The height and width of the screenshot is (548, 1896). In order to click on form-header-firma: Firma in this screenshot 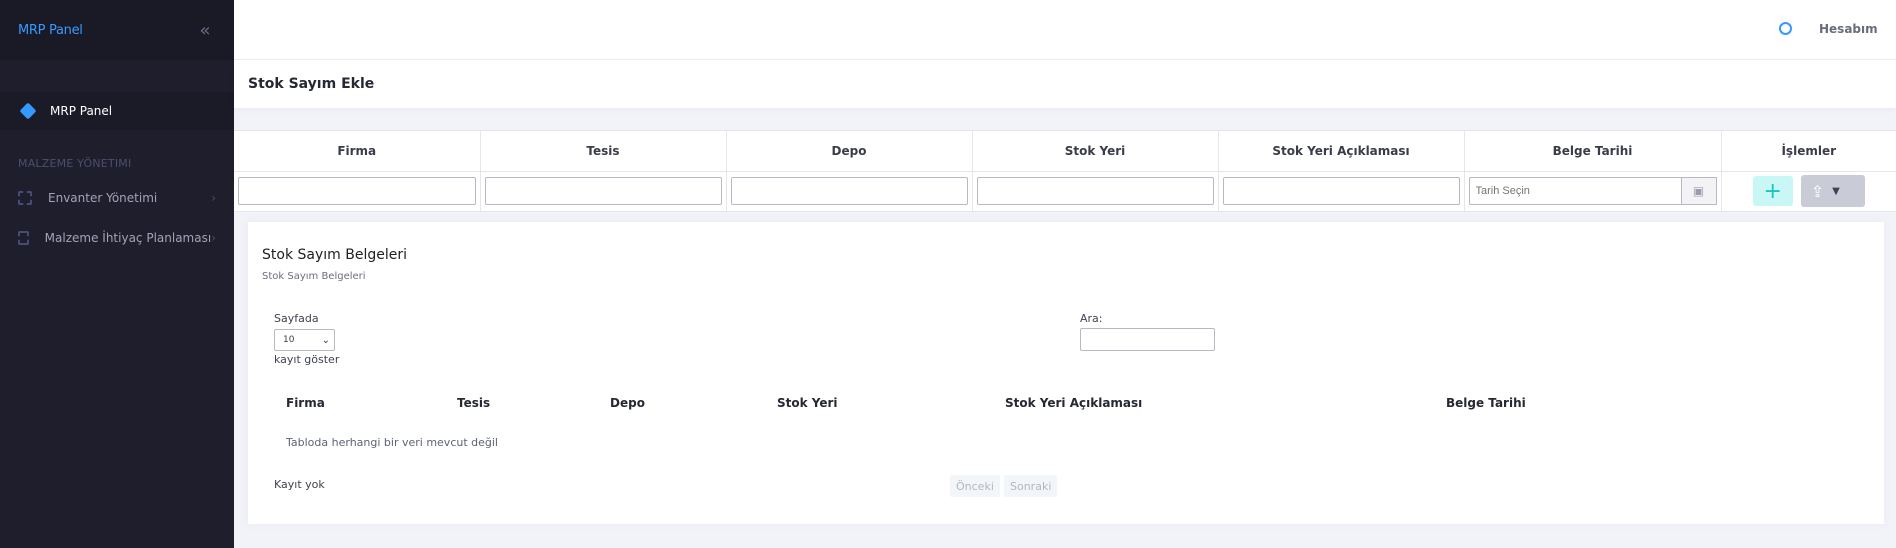, I will do `click(357, 151)`.